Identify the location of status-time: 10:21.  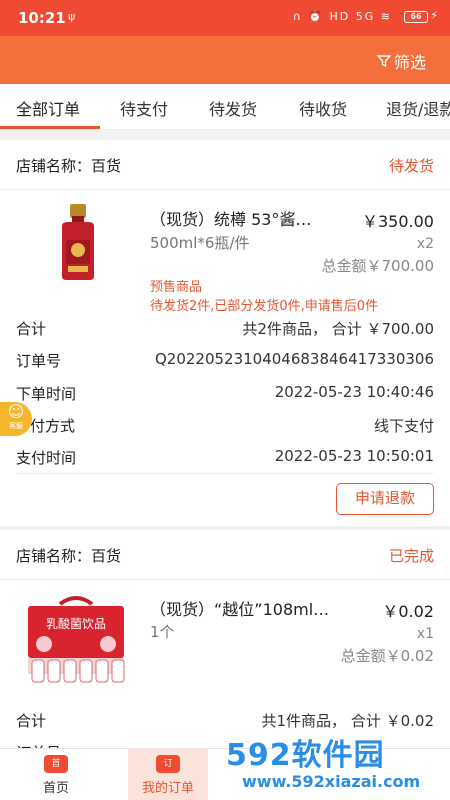
(42, 18).